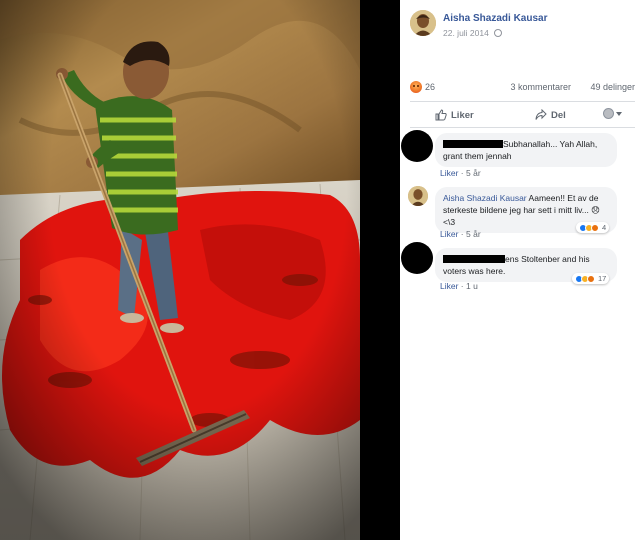  I want to click on post-as-selector, so click(612, 113).